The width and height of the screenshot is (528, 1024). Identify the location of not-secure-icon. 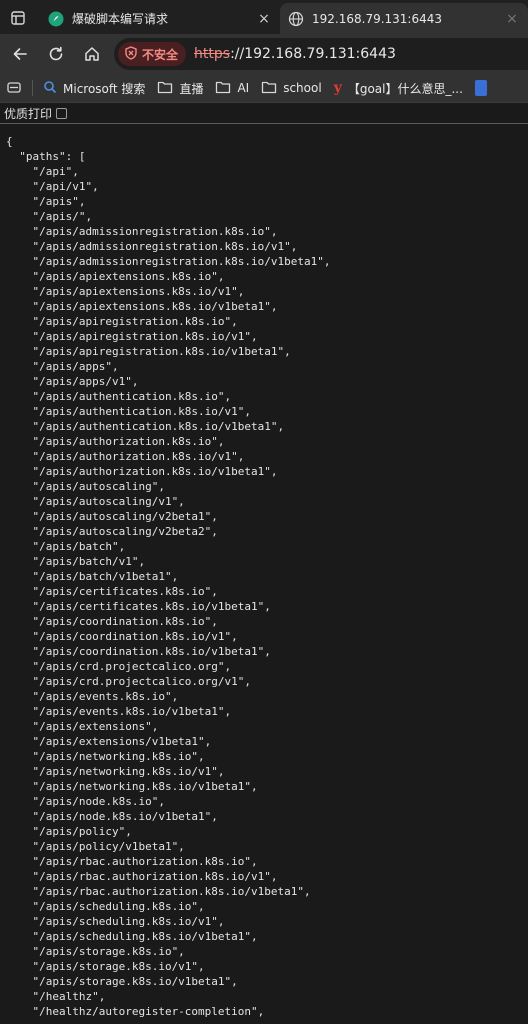
(131, 54).